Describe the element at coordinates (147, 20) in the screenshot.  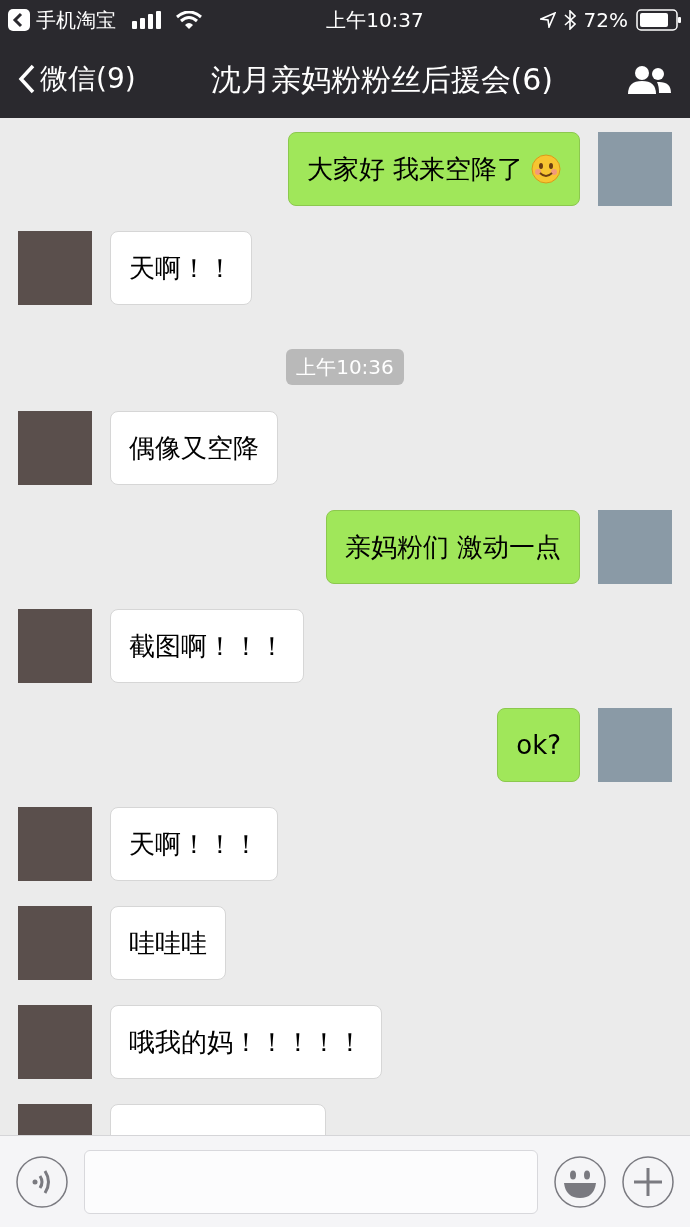
I see `signal-icon` at that location.